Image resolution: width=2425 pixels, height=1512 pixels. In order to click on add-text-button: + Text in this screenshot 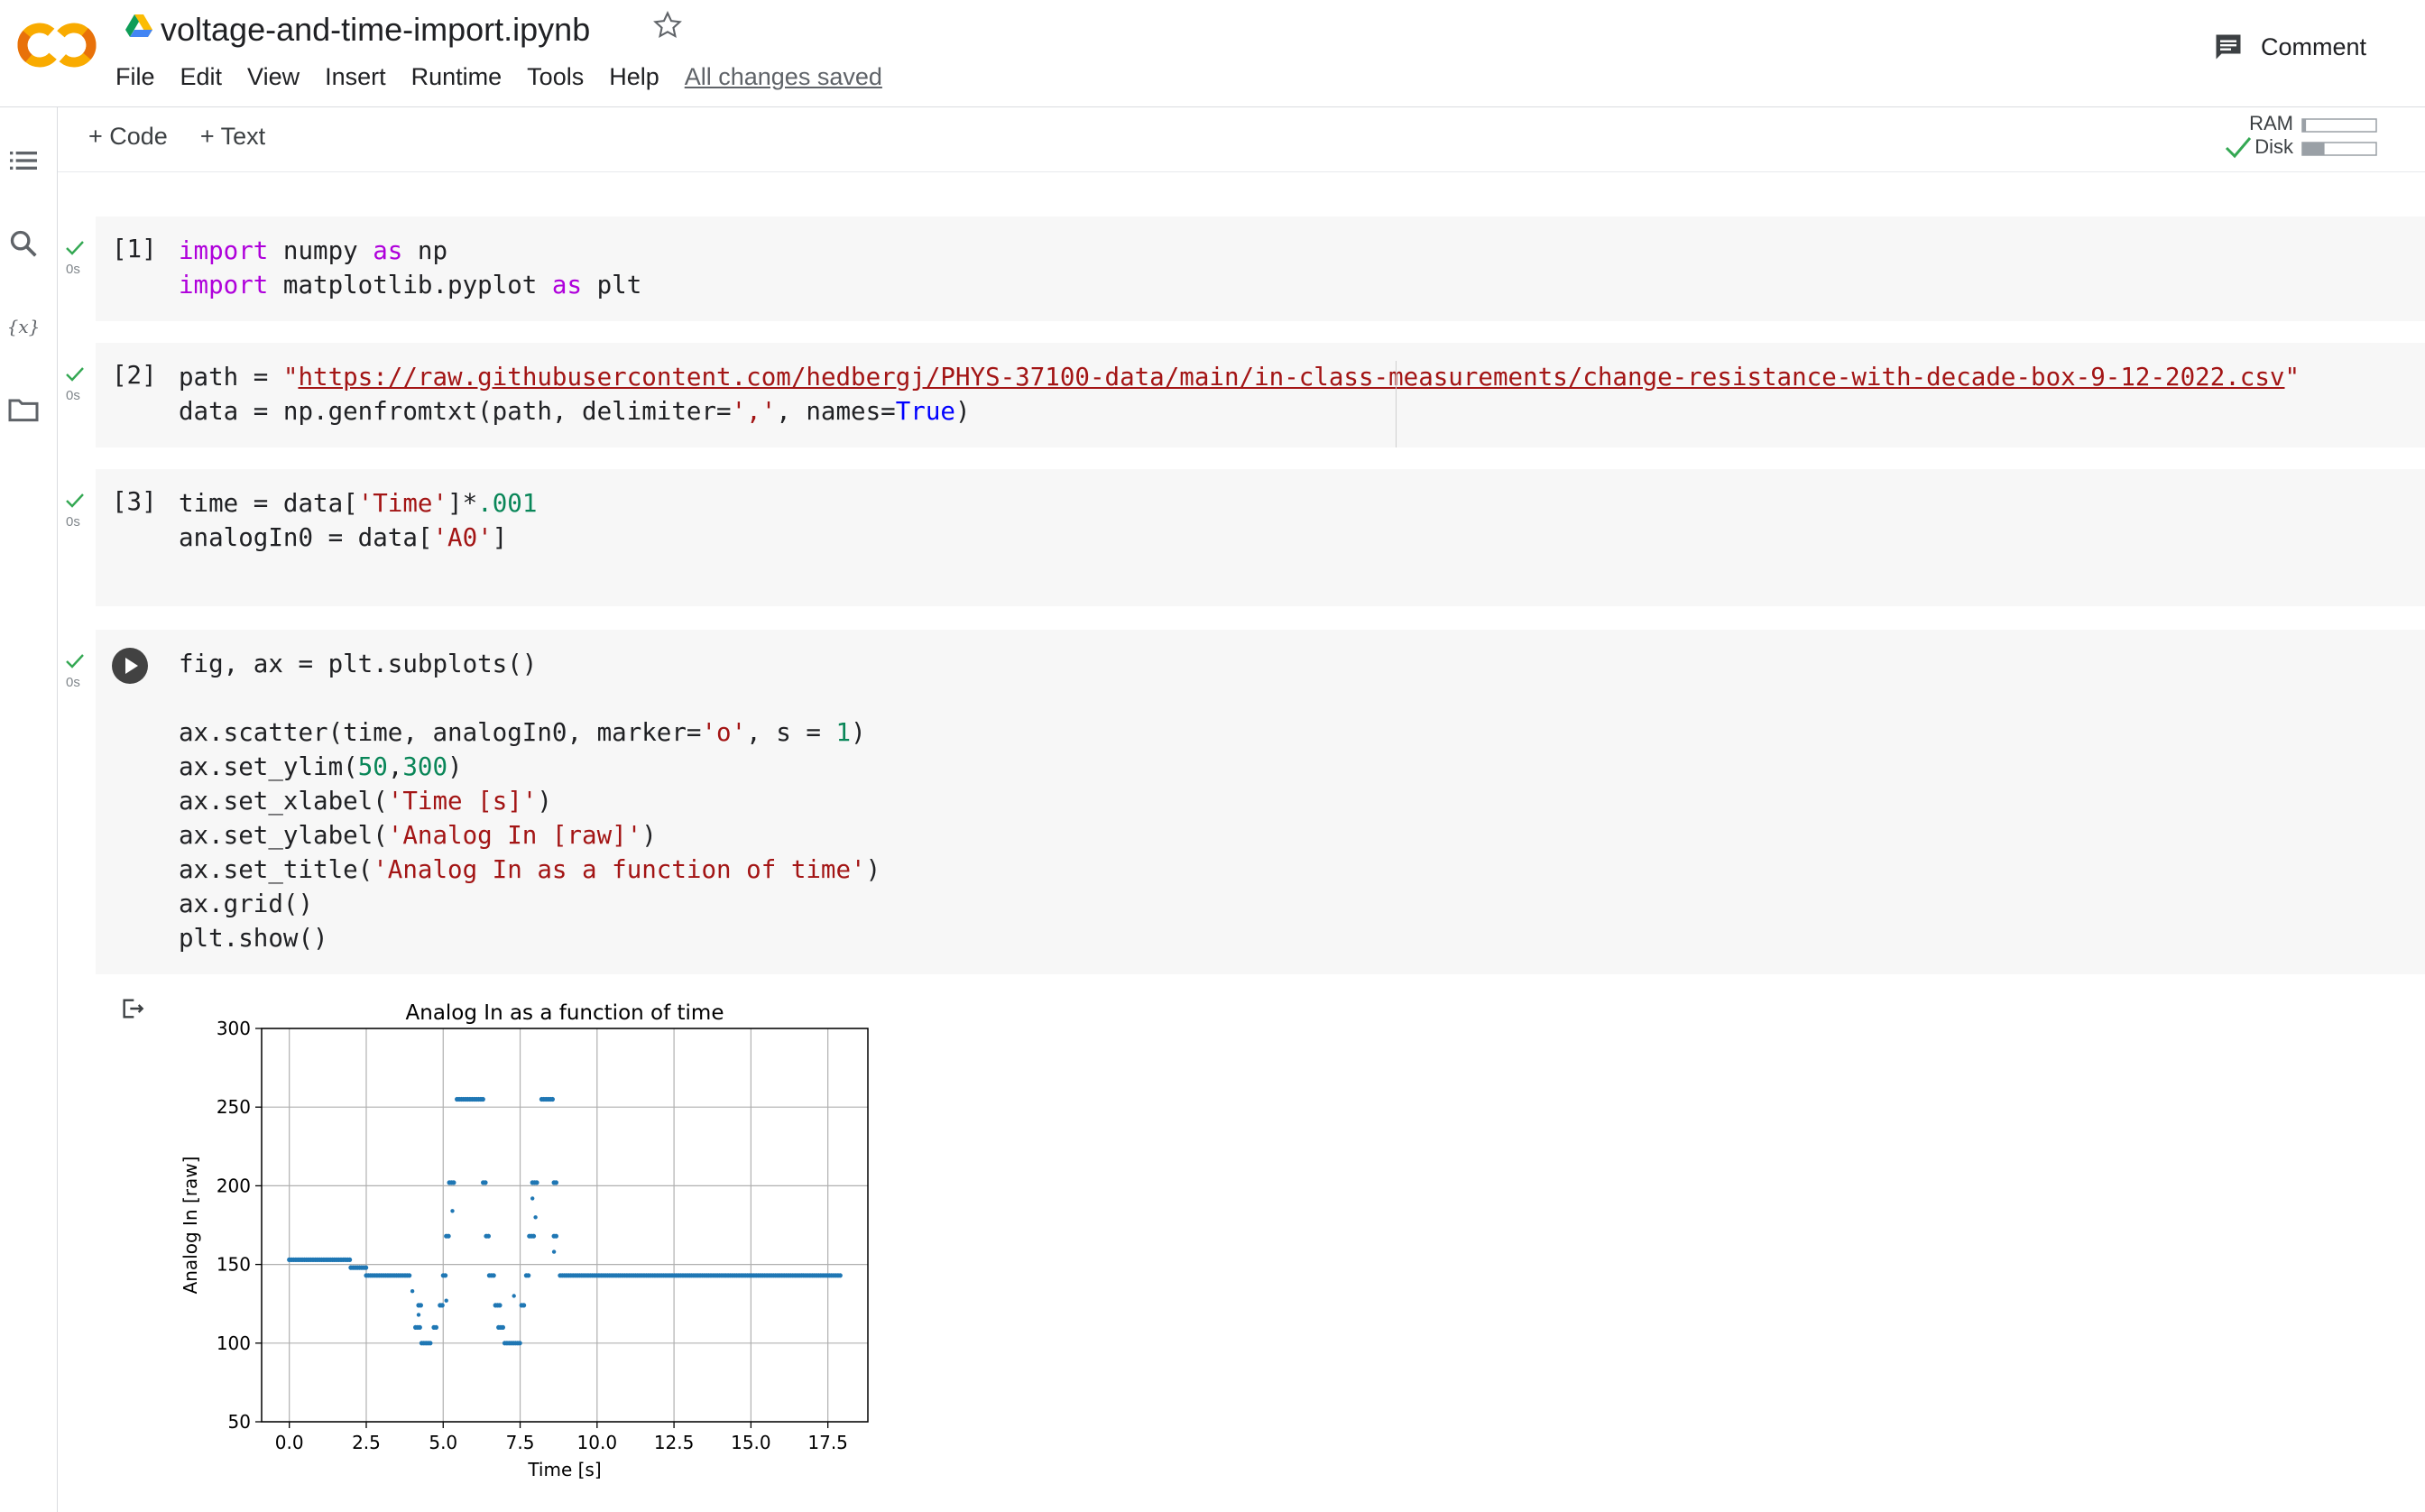, I will do `click(233, 137)`.